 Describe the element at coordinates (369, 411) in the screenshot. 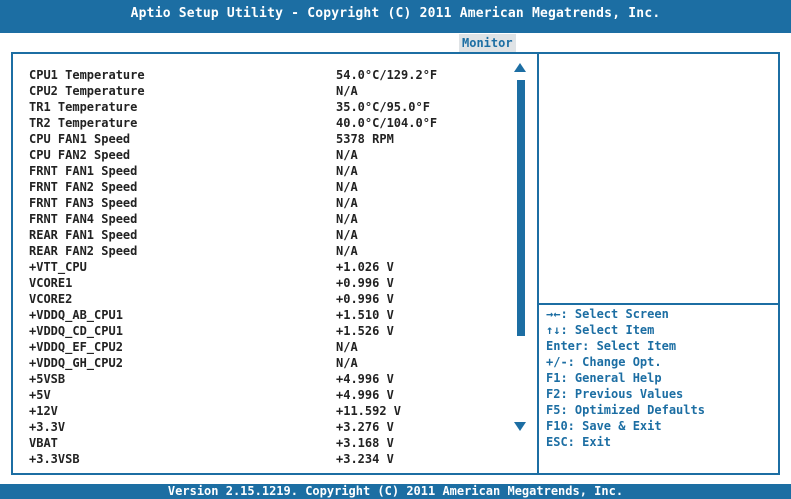

I see `item-value: +11.592 V` at that location.